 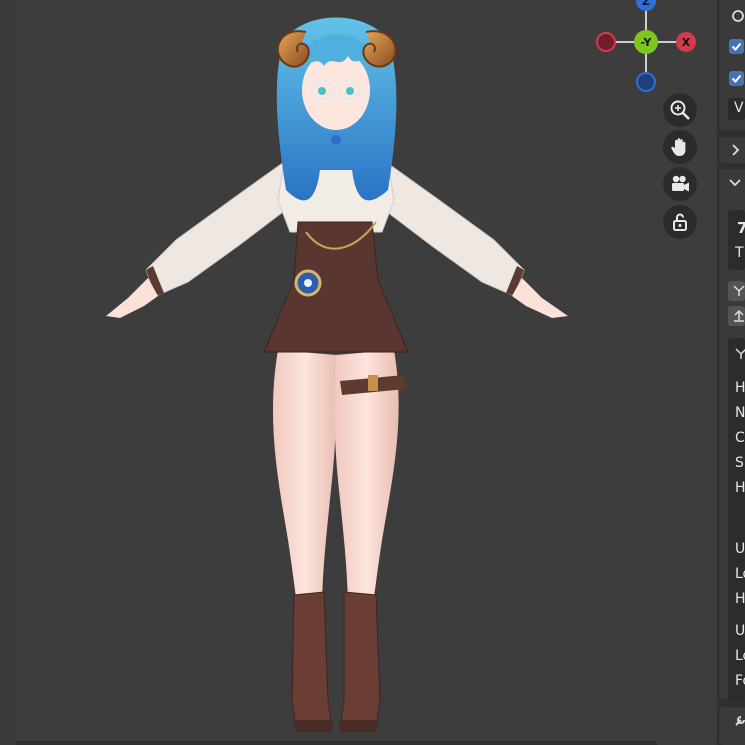 What do you see at coordinates (8, 372) in the screenshot?
I see `left-edge-strip` at bounding box center [8, 372].